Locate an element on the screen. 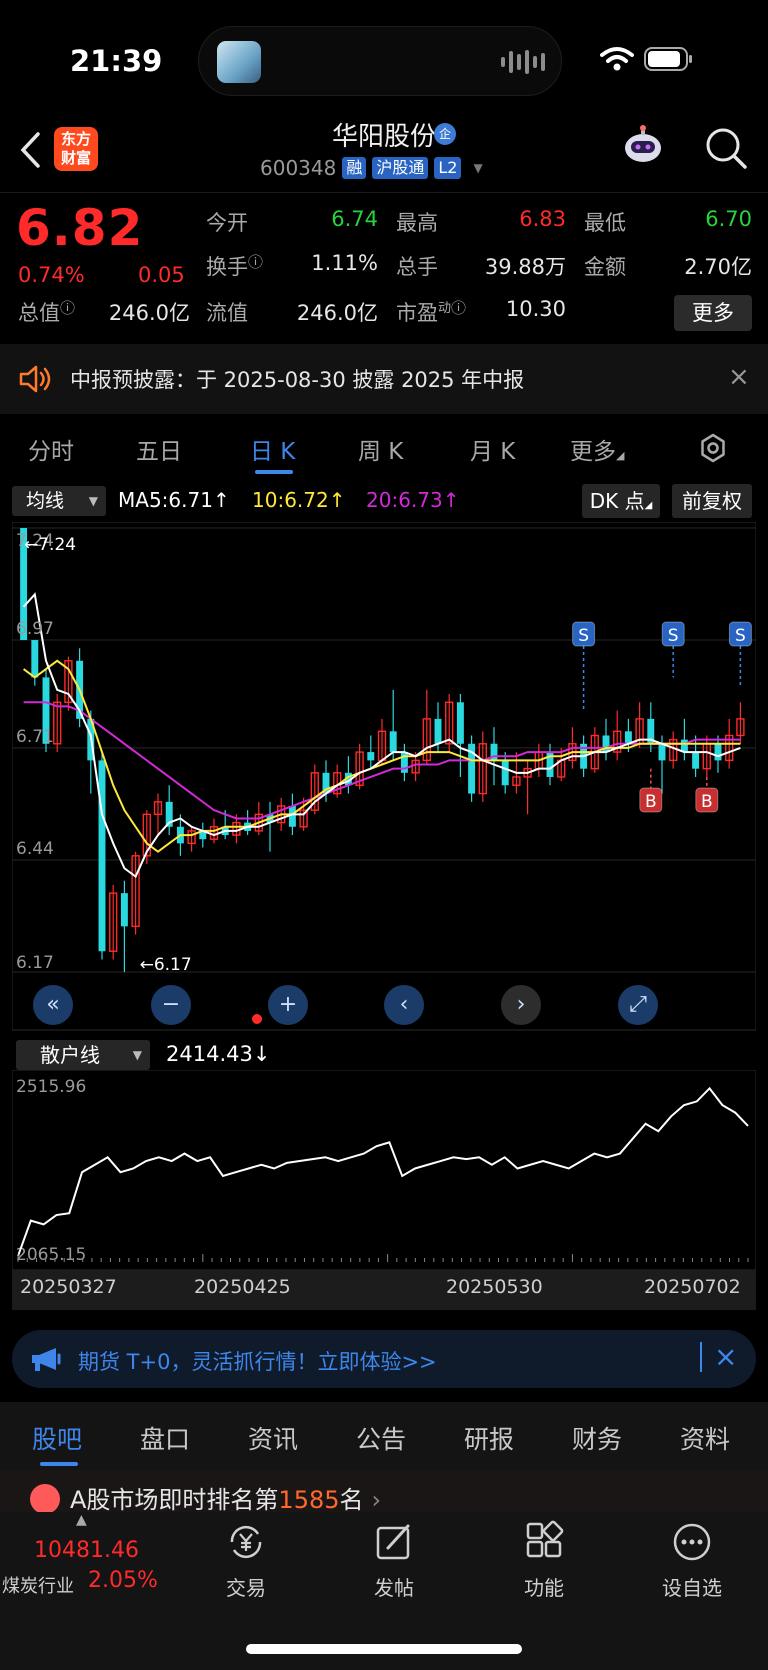 Image resolution: width=768 pixels, height=1670 pixels. y-axis-label: 6.17 is located at coordinates (35, 963).